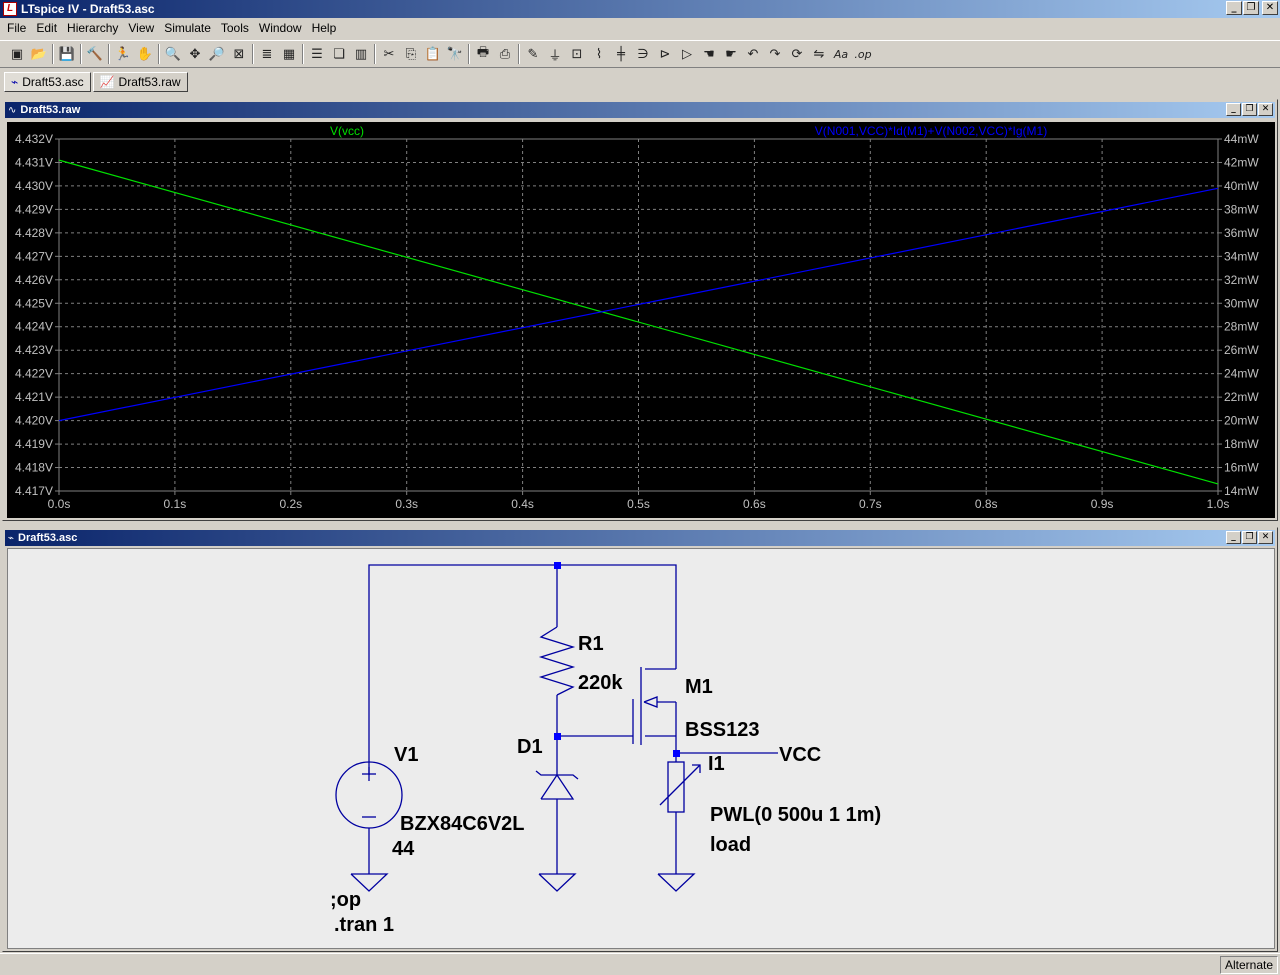 The image size is (1280, 975). Describe the element at coordinates (599, 54) in the screenshot. I see `resistor-icon: ⌇` at that location.